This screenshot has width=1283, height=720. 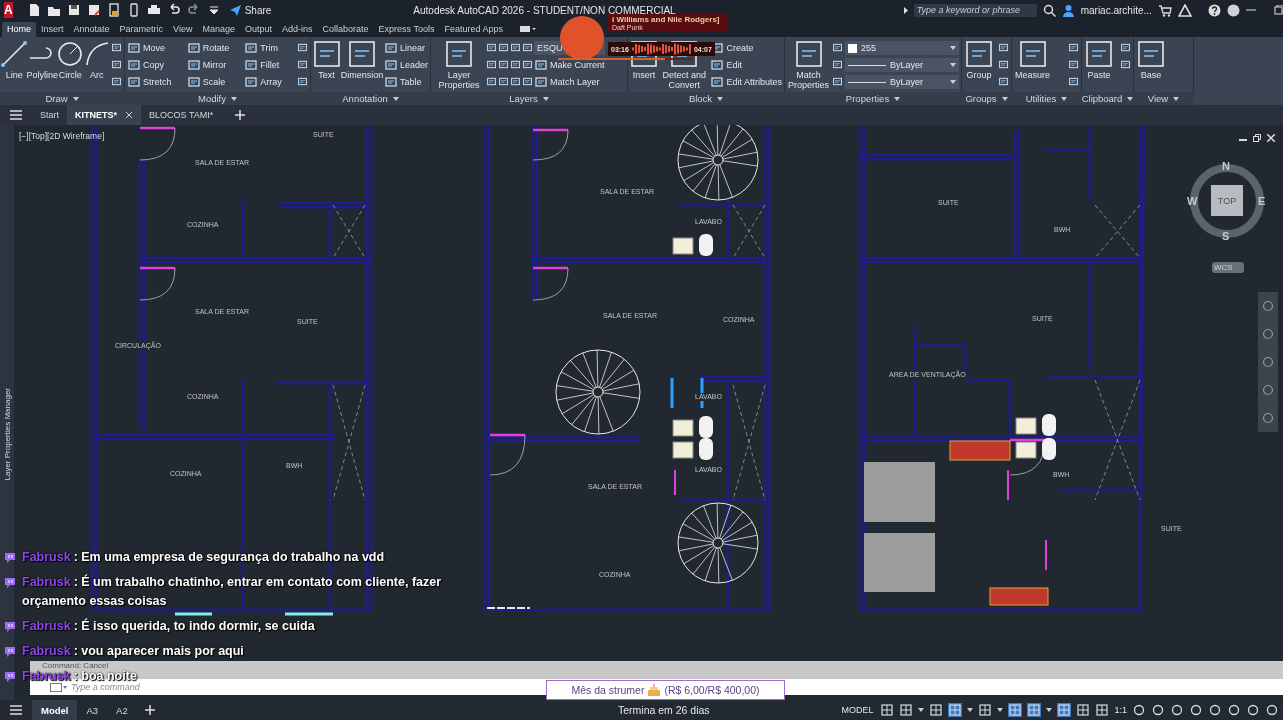 I want to click on viewcube-face: TOP, so click(x=1227, y=200).